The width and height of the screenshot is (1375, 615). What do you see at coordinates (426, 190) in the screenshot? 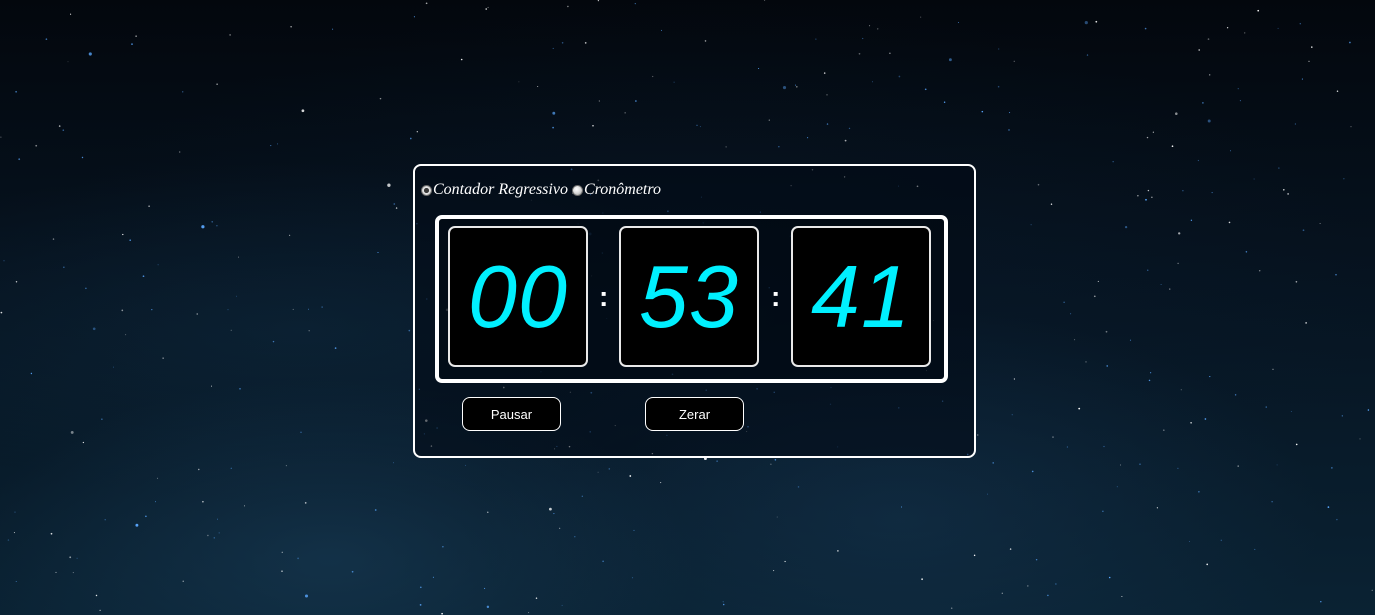
I see `countdown-radio` at bounding box center [426, 190].